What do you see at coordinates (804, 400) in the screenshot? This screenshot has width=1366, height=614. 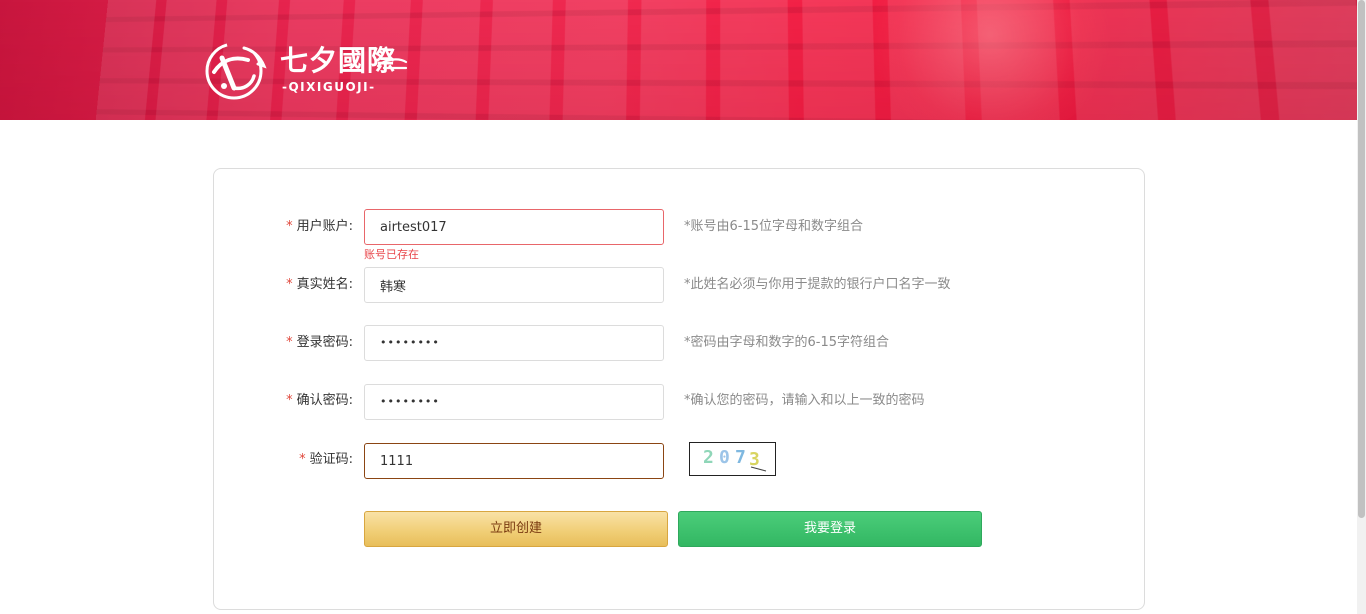 I see `confirm-password-hint: *确认您的密码，请输入和以上一致的密码` at bounding box center [804, 400].